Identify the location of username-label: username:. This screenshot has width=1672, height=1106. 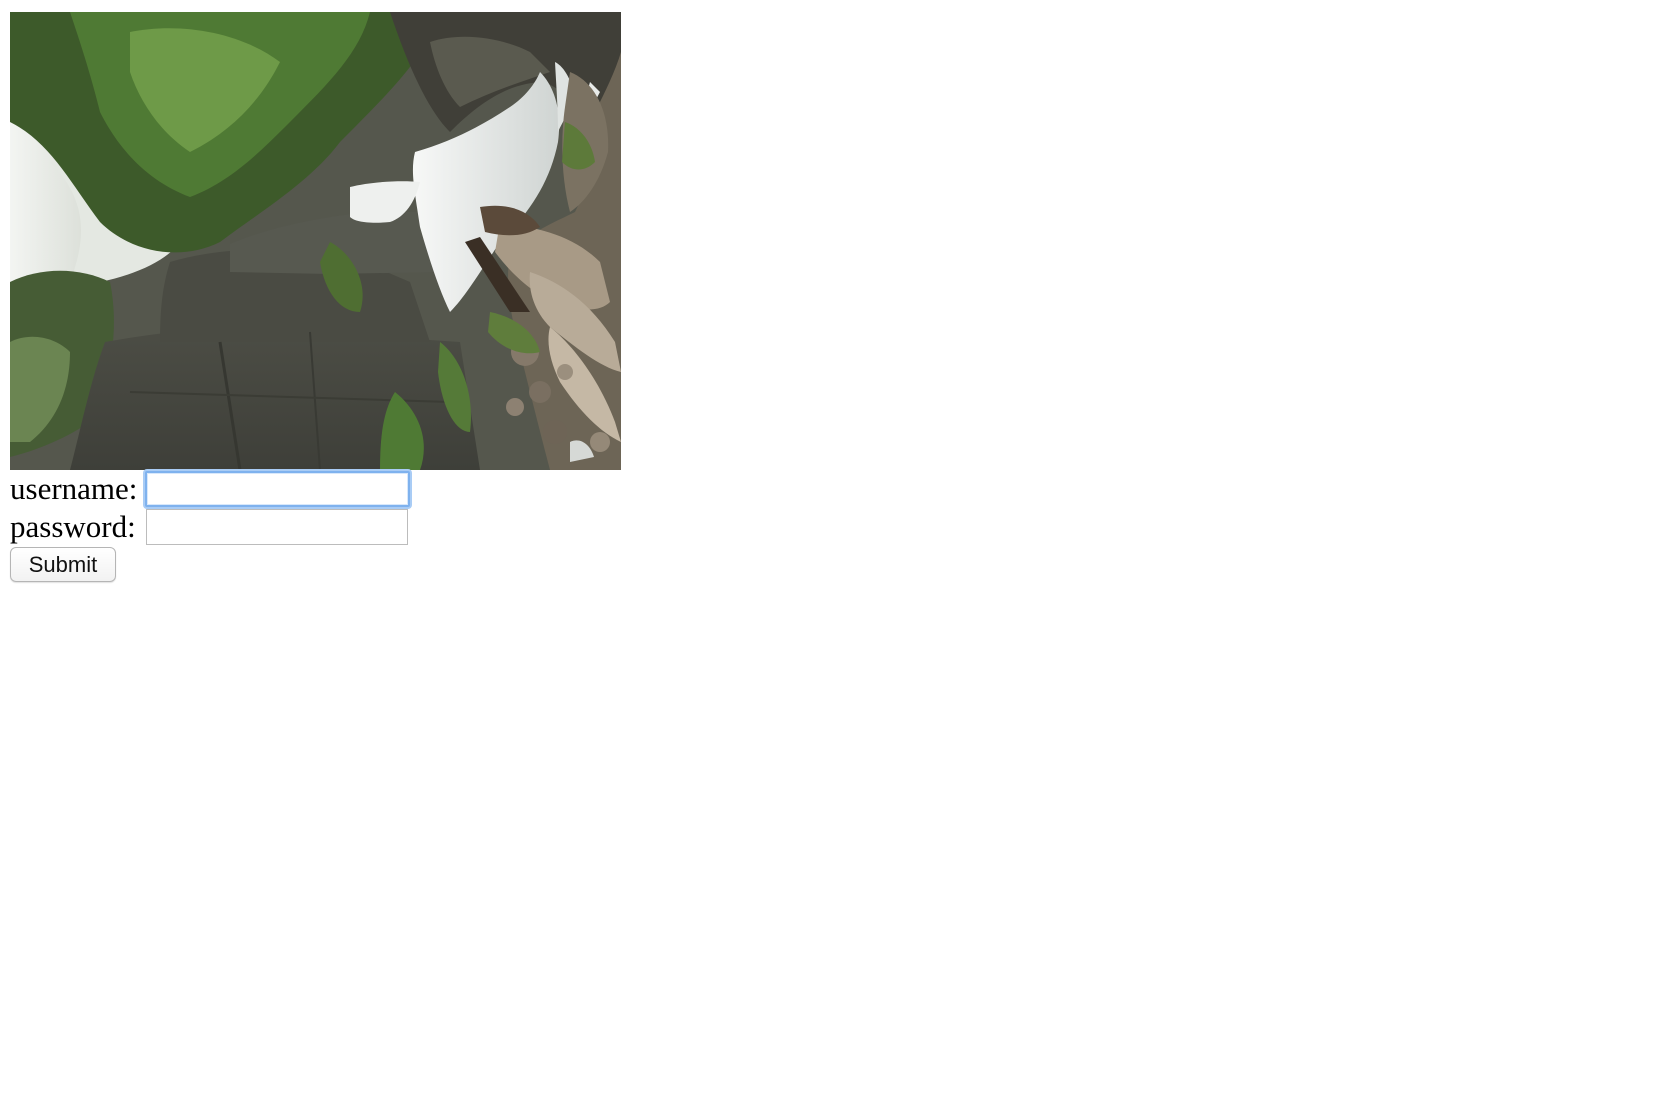
(74, 488).